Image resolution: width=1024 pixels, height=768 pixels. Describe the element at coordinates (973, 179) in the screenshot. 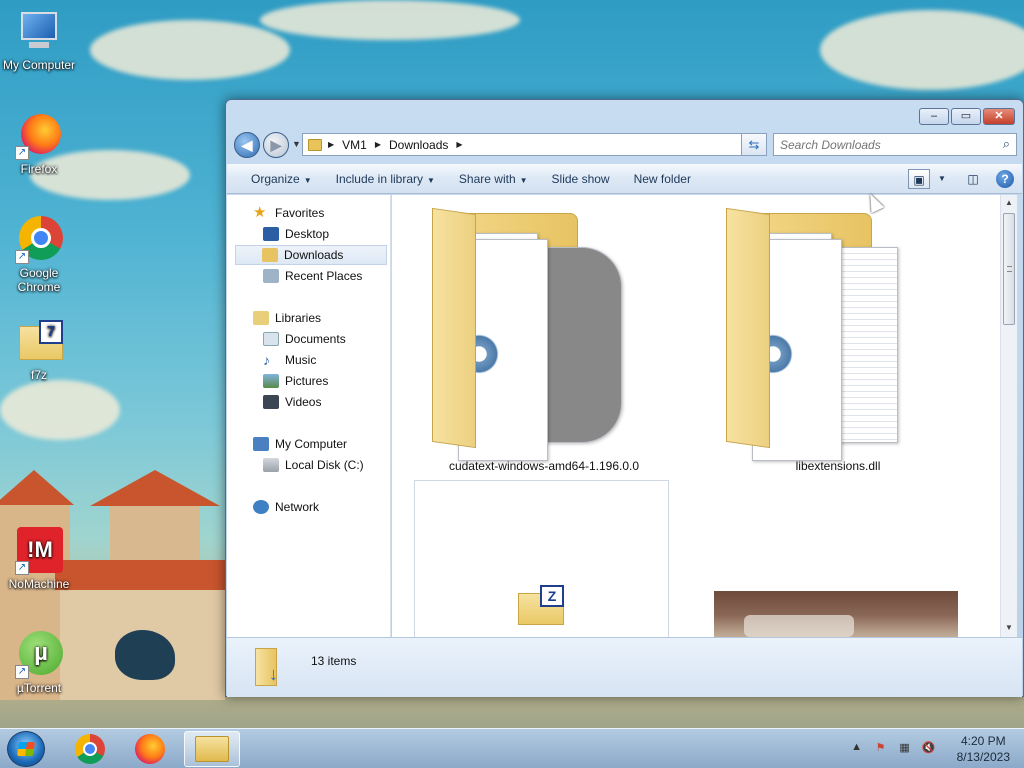

I see `preview-pane-icon: ◫` at that location.